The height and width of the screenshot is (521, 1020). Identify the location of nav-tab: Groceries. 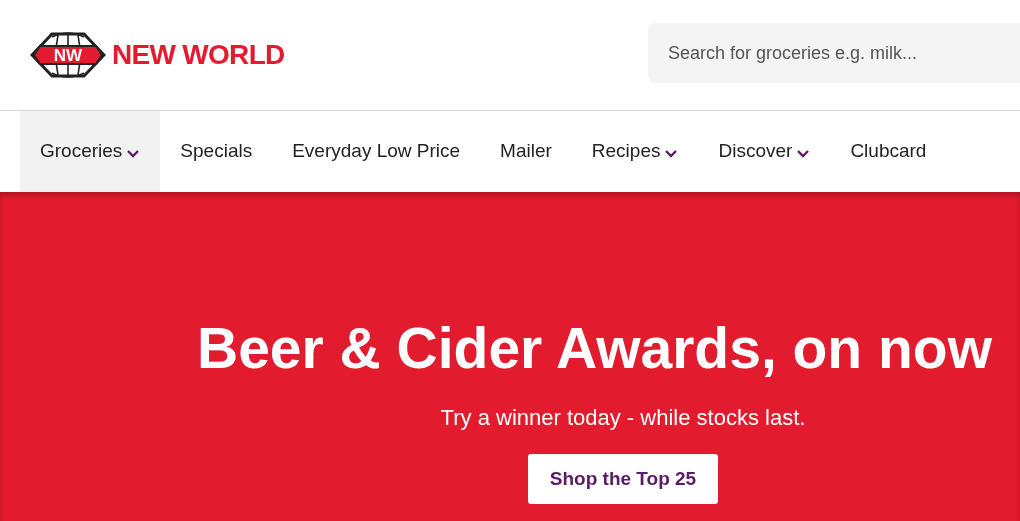
(90, 151).